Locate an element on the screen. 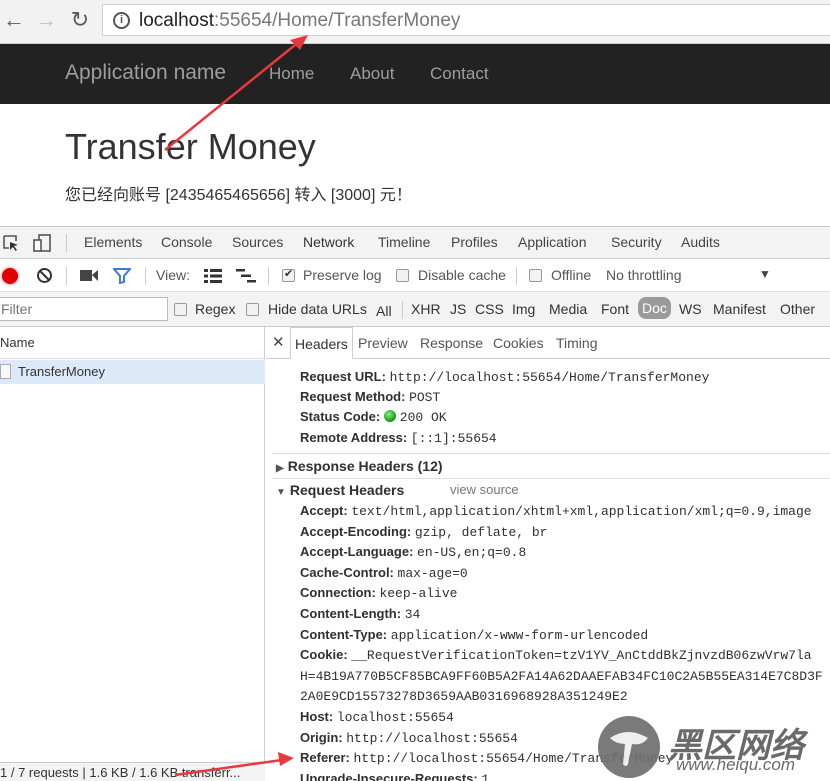 The image size is (830, 781). inspect-element-icon is located at coordinates (11, 243).